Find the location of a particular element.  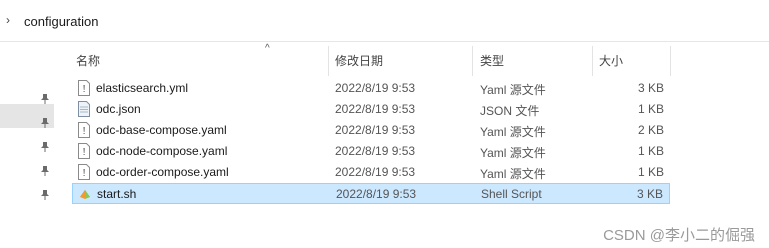

json-file-icon is located at coordinates (84, 109).